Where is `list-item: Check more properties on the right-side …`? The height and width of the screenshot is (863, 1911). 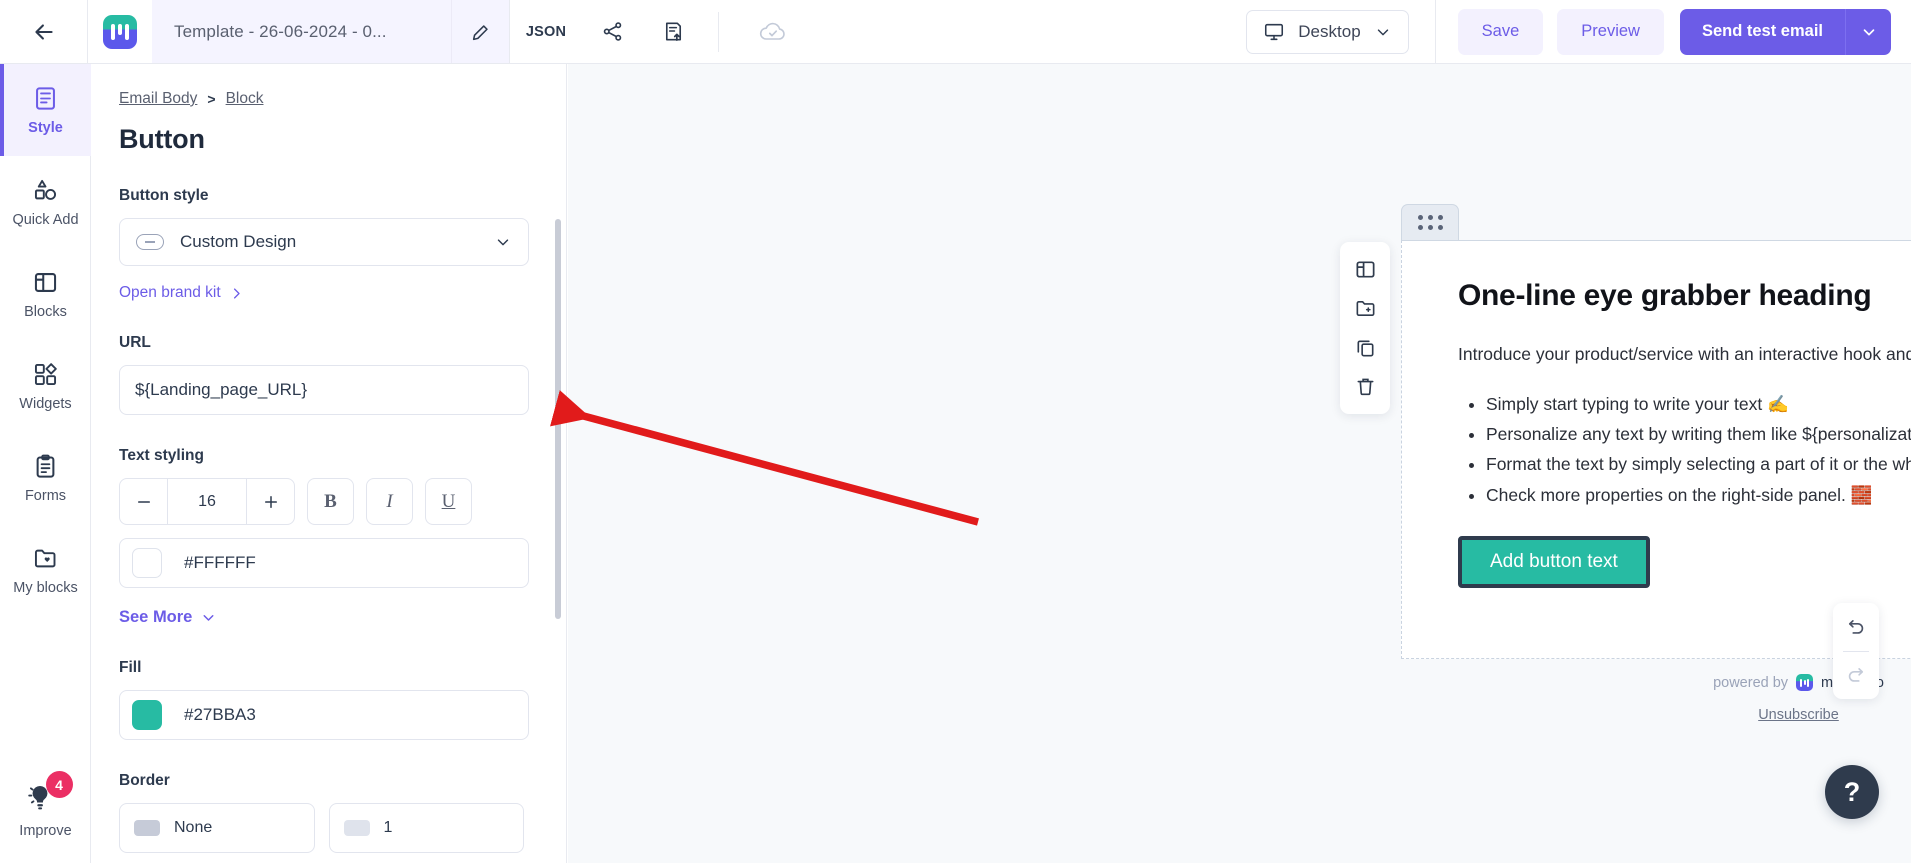 list-item: Check more properties on the right-side … is located at coordinates (1698, 495).